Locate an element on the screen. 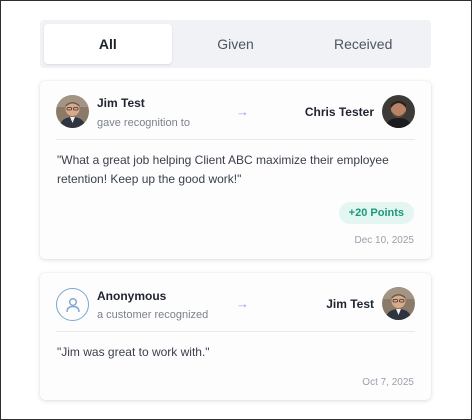  sender-name: Jim Test is located at coordinates (121, 103).